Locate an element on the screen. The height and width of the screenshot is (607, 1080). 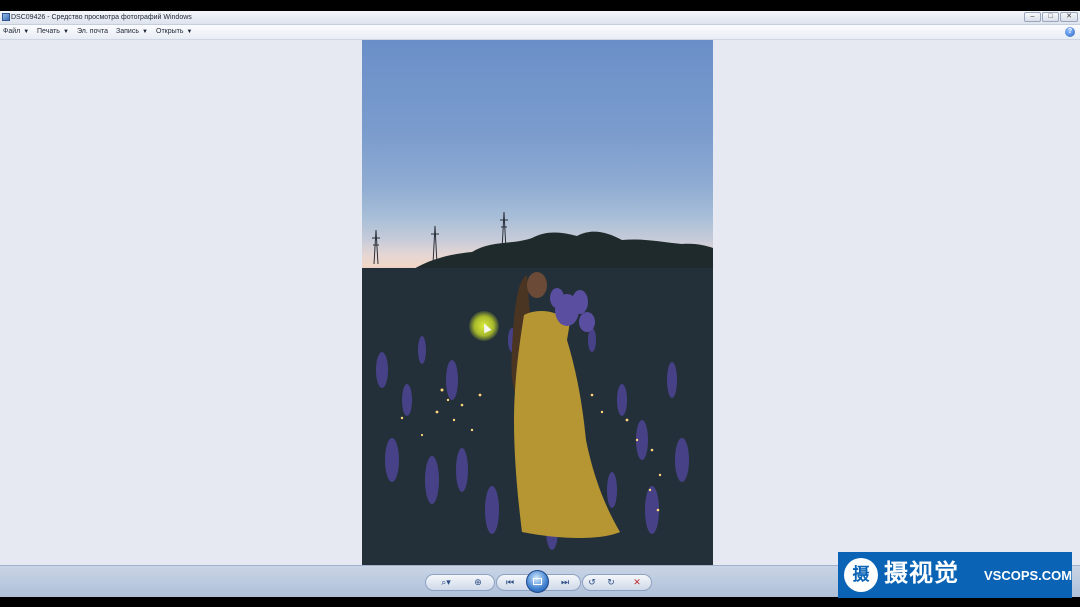
delete-icon: ✕ is located at coordinates (637, 582).